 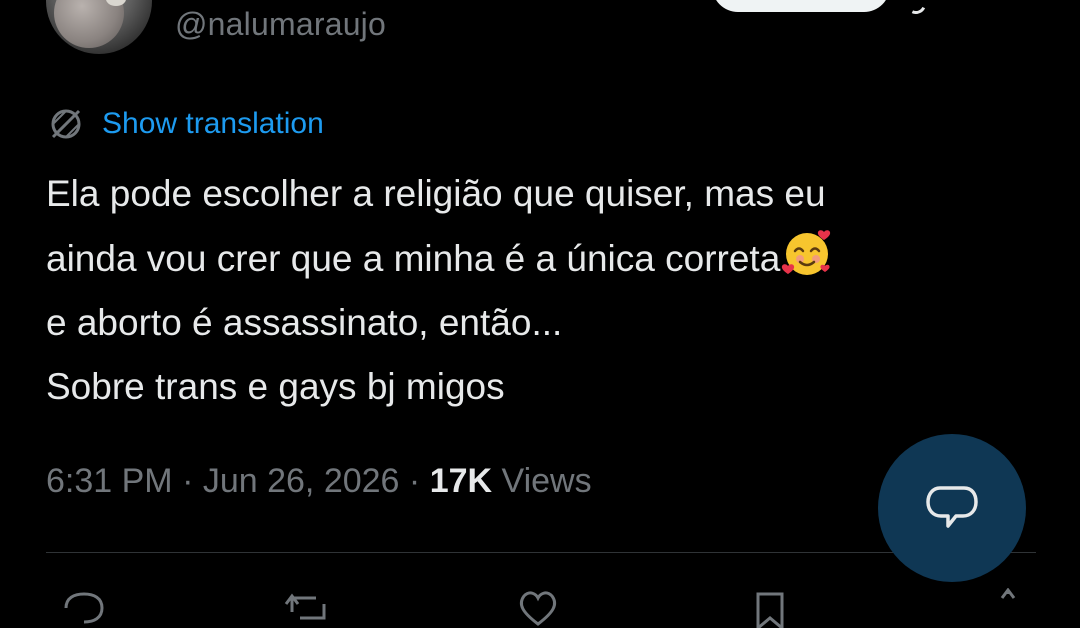 What do you see at coordinates (916, 8) in the screenshot?
I see `more-options-icon` at bounding box center [916, 8].